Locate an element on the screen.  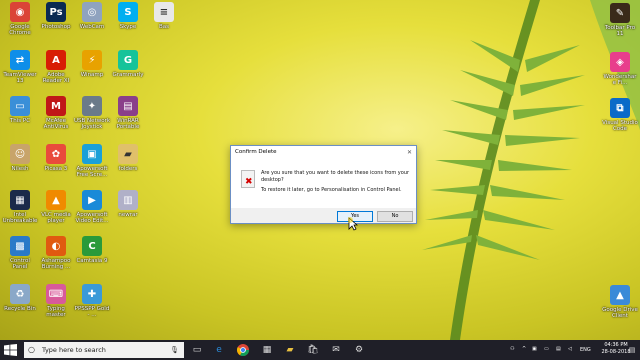
skype-icon: S is located at coordinates (128, 12).